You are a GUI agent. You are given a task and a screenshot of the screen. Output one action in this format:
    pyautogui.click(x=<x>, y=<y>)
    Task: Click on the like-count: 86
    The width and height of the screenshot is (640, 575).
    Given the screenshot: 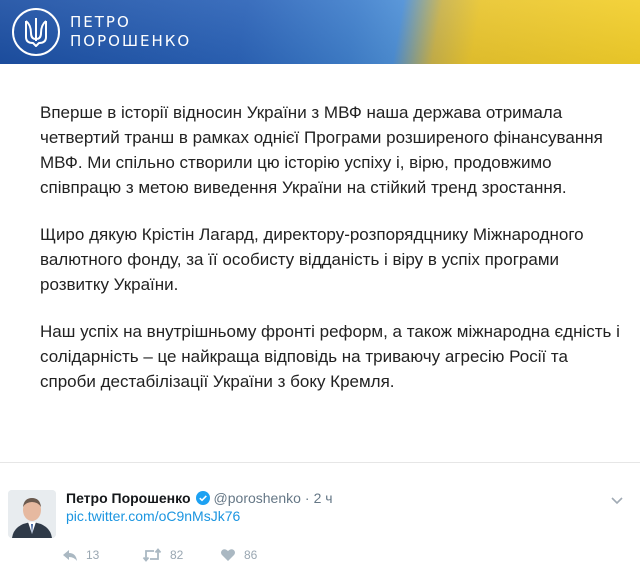 What is the action you would take?
    pyautogui.click(x=251, y=555)
    